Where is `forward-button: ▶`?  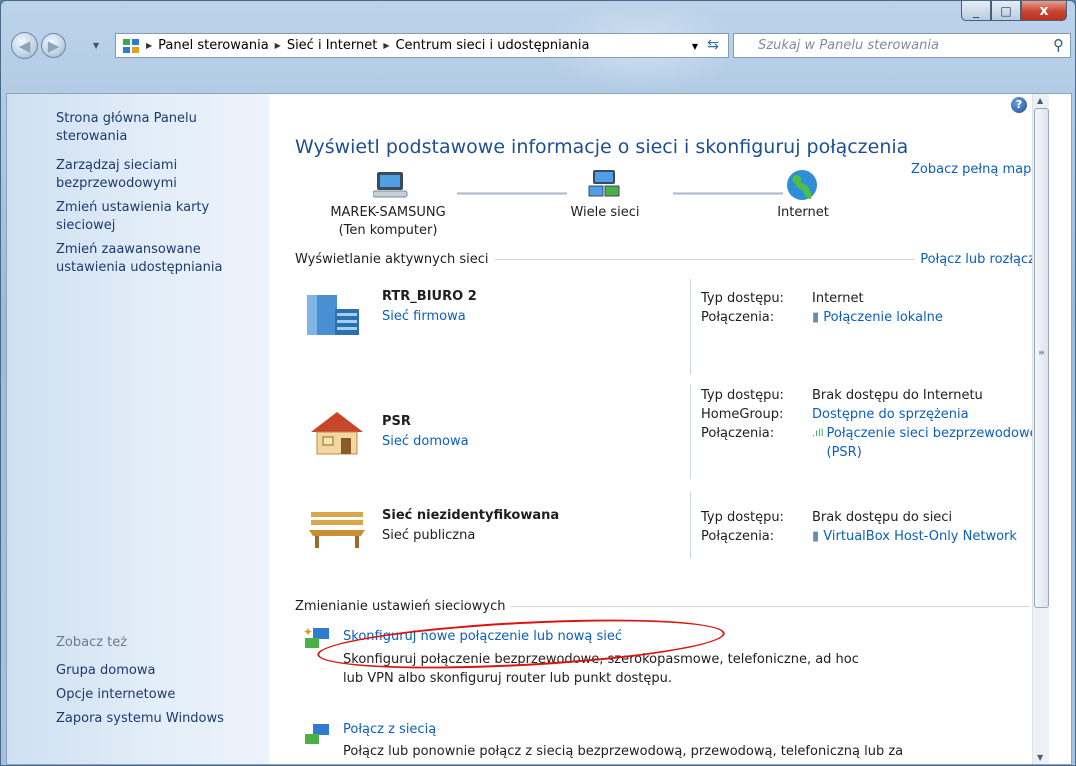 forward-button: ▶ is located at coordinates (53, 45).